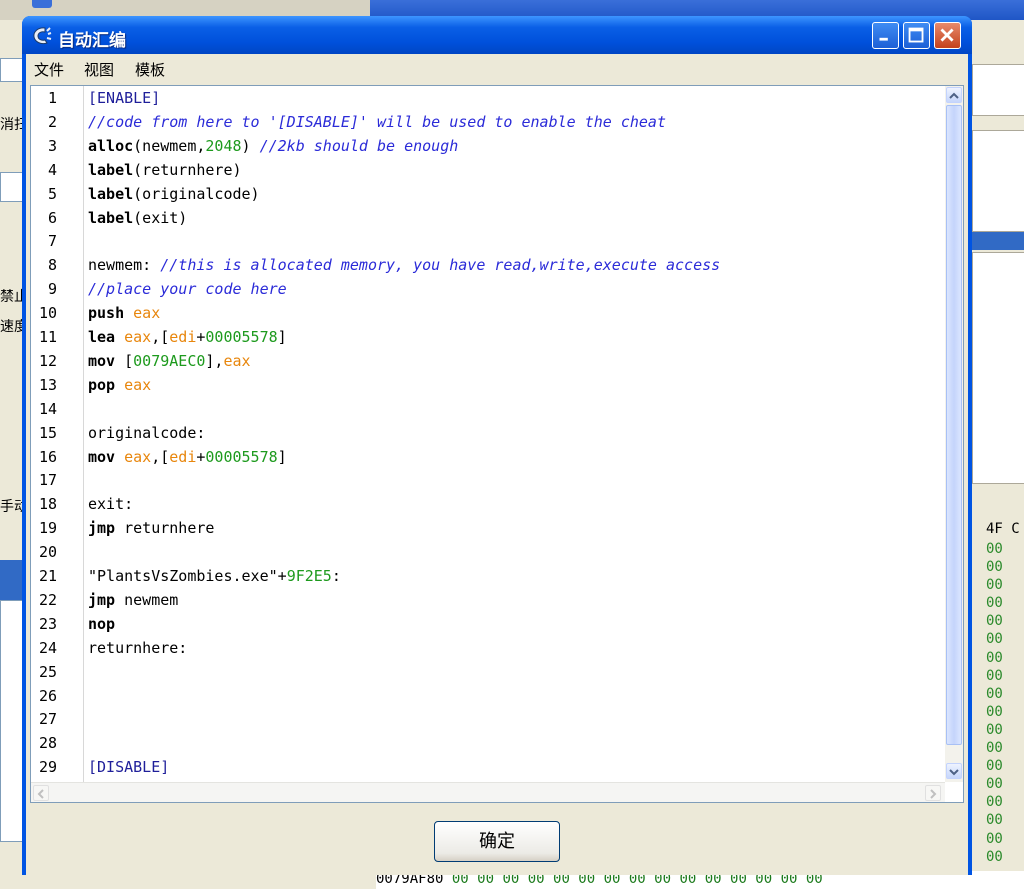  What do you see at coordinates (47, 337) in the screenshot?
I see `line-number: 11` at bounding box center [47, 337].